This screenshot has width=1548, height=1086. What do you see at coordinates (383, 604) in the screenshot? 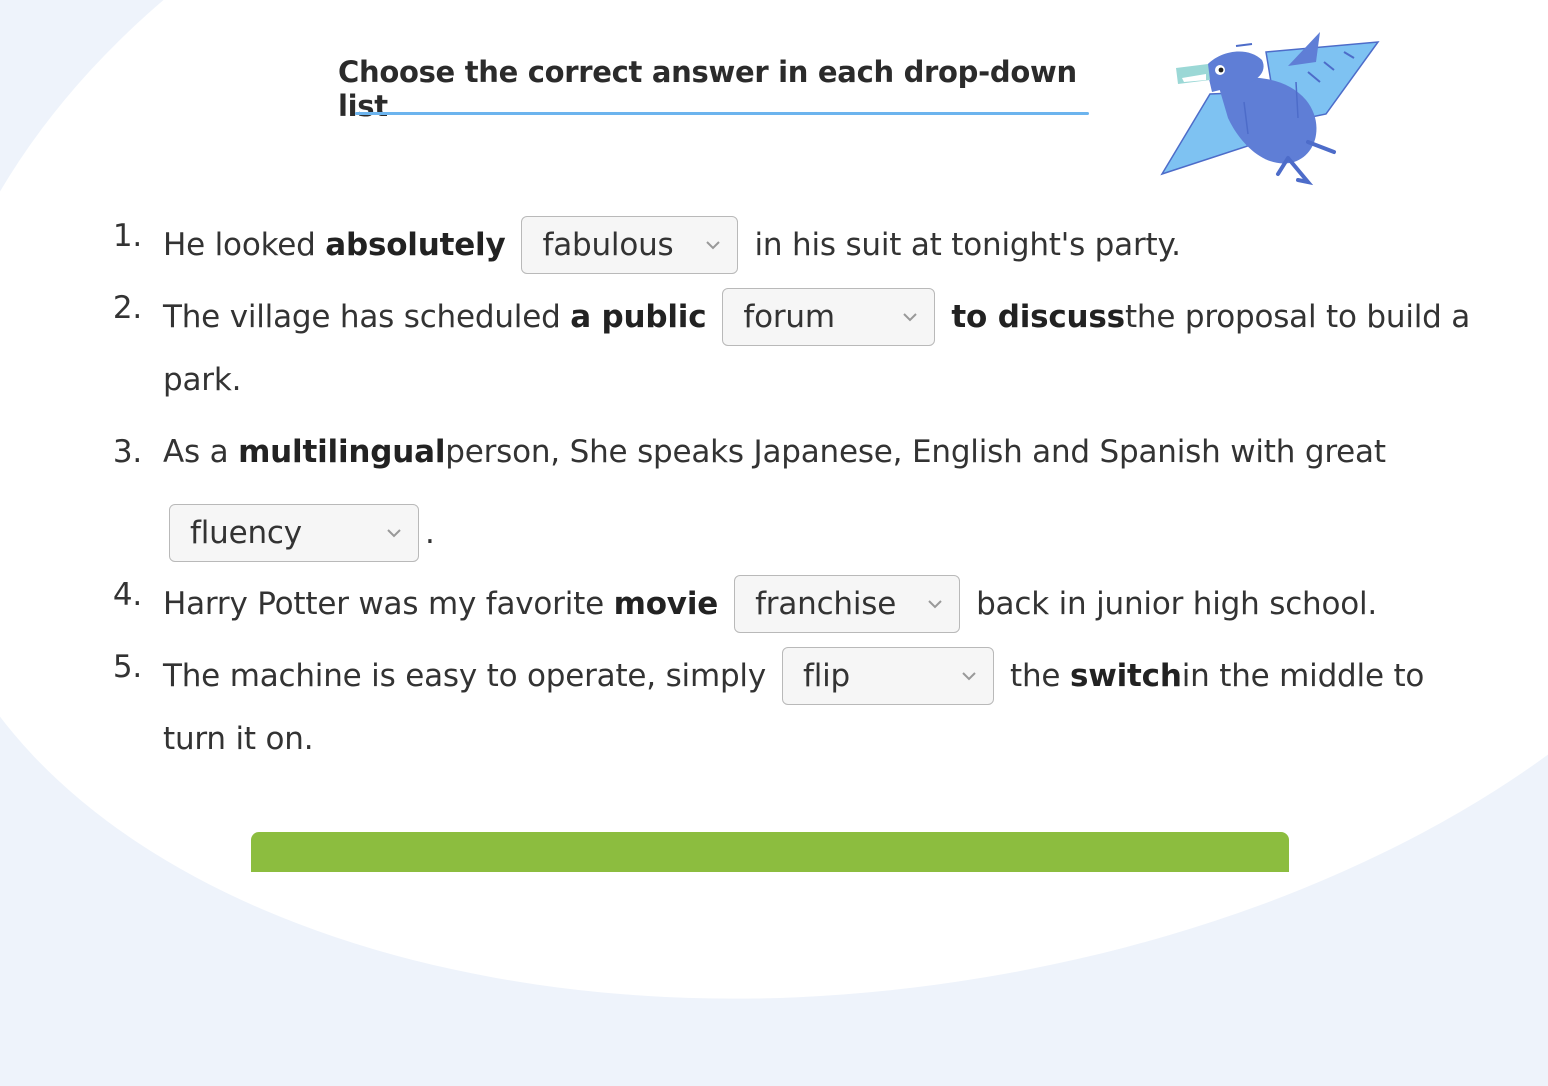
I see `question-text: Harry Potter was my favorite` at bounding box center [383, 604].